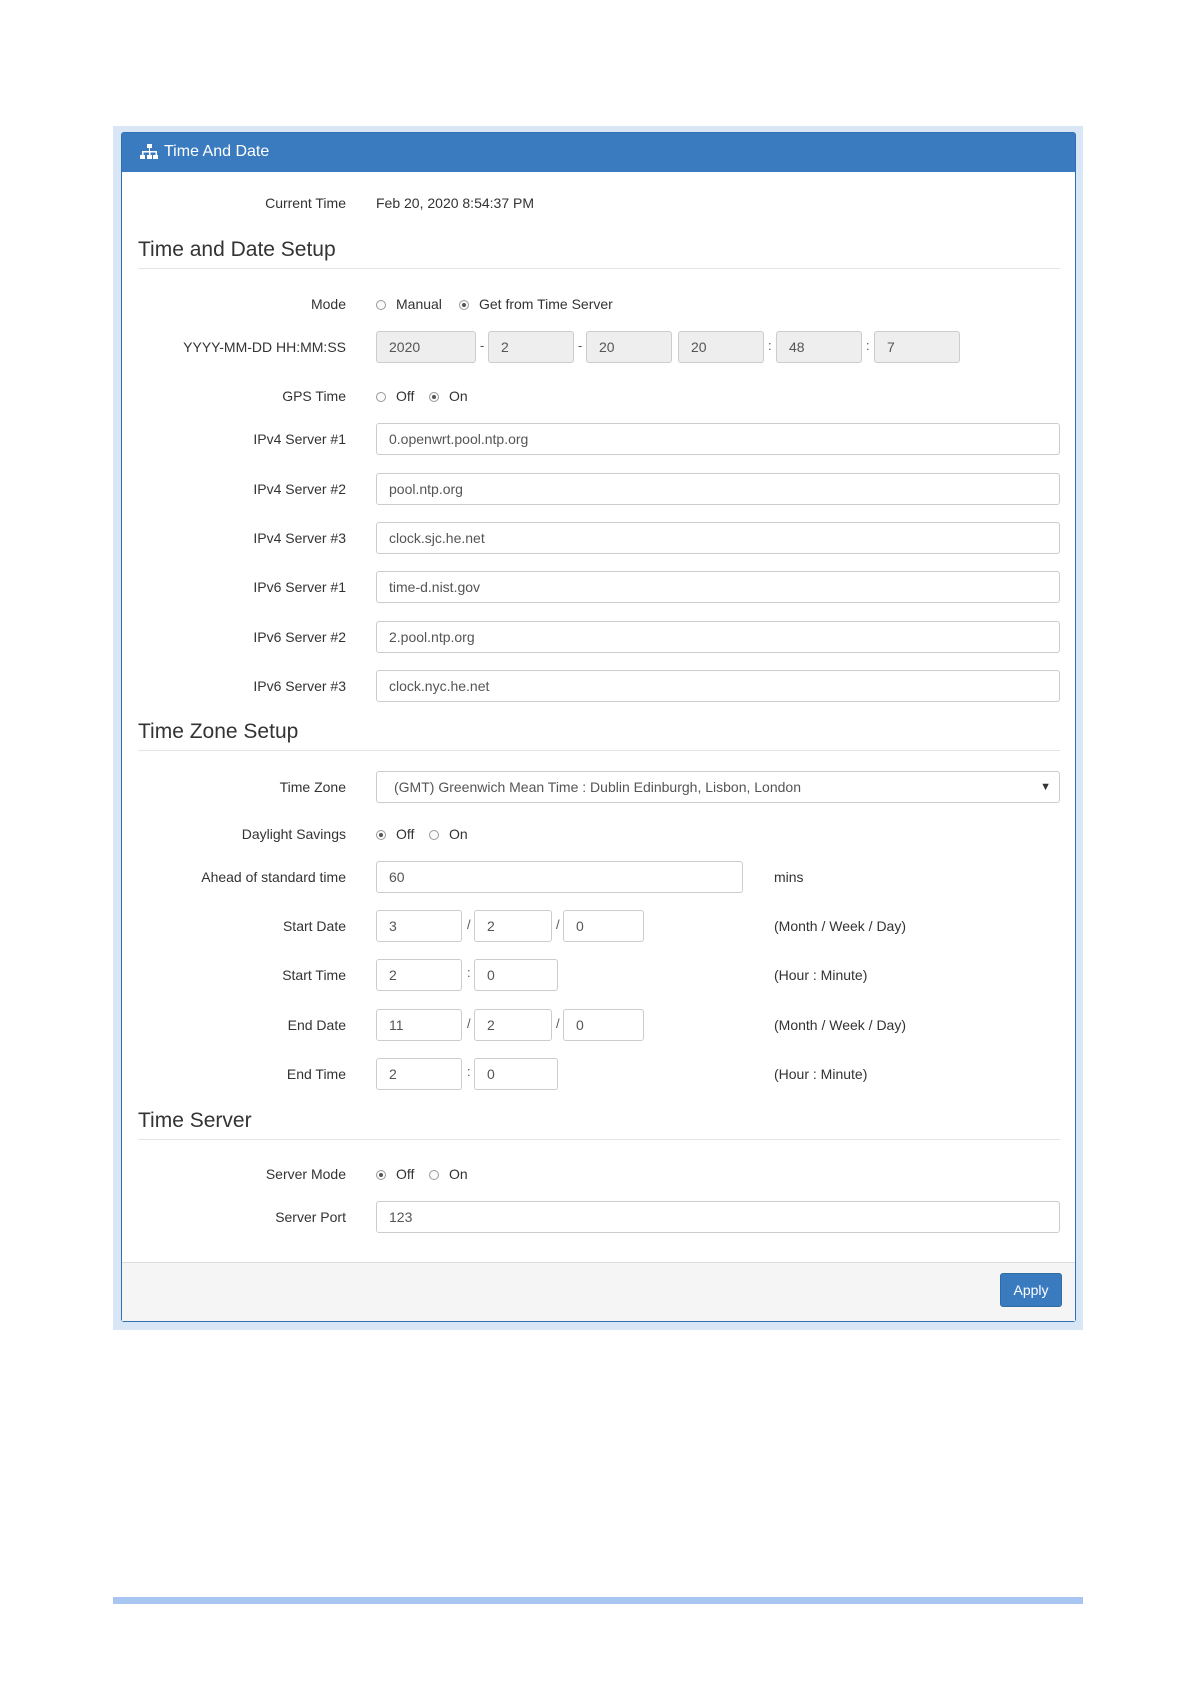 The image size is (1191, 1684). I want to click on end-minute-input: 0, so click(516, 1074).